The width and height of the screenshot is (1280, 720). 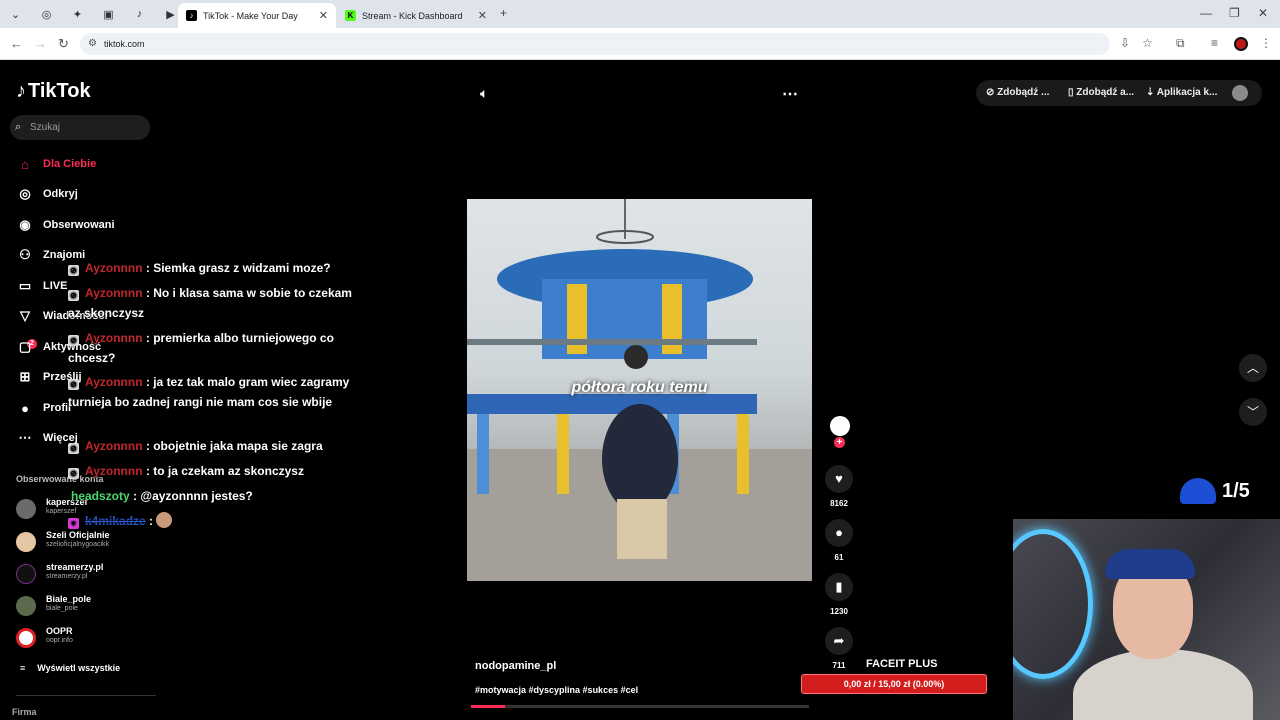 I want to click on account-handle: oopr.info, so click(x=59, y=640).